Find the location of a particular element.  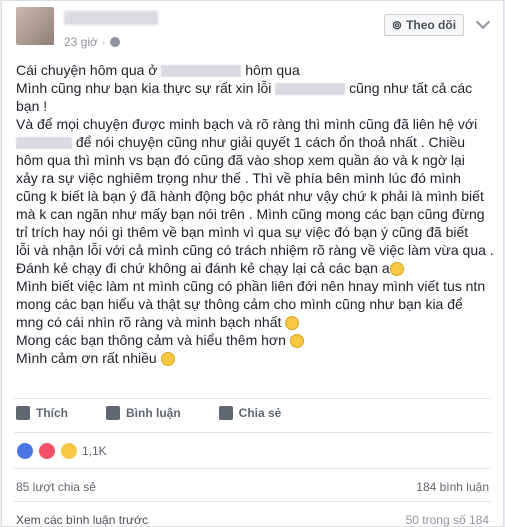

follow-label: Theo dõi is located at coordinates (431, 25).